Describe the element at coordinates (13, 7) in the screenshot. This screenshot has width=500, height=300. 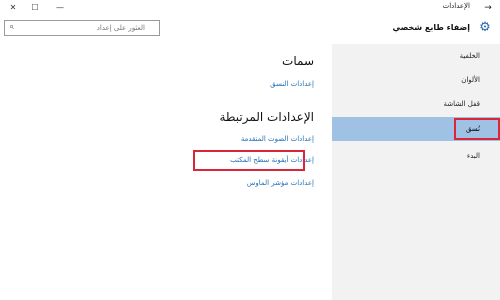
I see `close-icon: ✕` at that location.